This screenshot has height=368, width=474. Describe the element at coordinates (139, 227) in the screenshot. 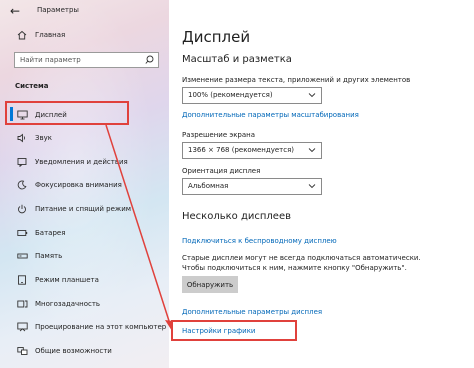

I see `annotation-arrow` at that location.